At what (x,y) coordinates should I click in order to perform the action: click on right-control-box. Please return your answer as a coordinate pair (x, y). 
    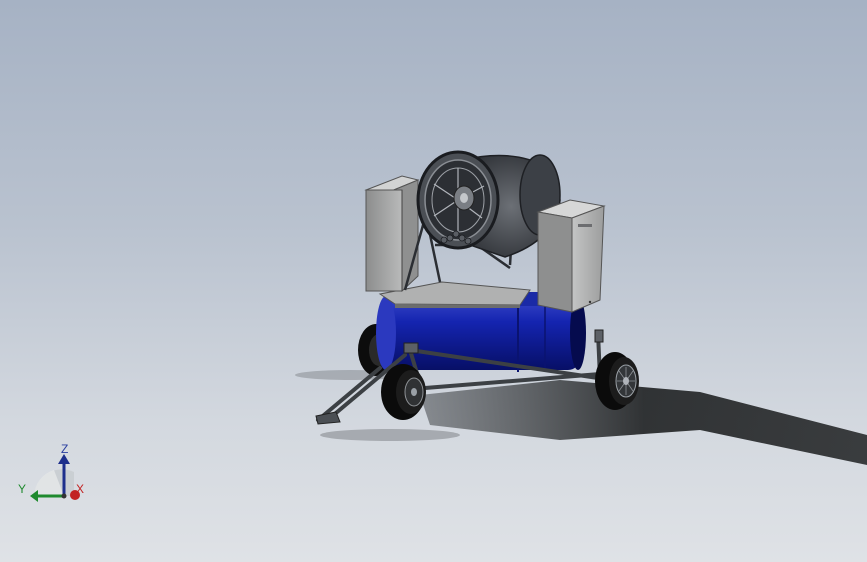
    Looking at the image, I should click on (571, 256).